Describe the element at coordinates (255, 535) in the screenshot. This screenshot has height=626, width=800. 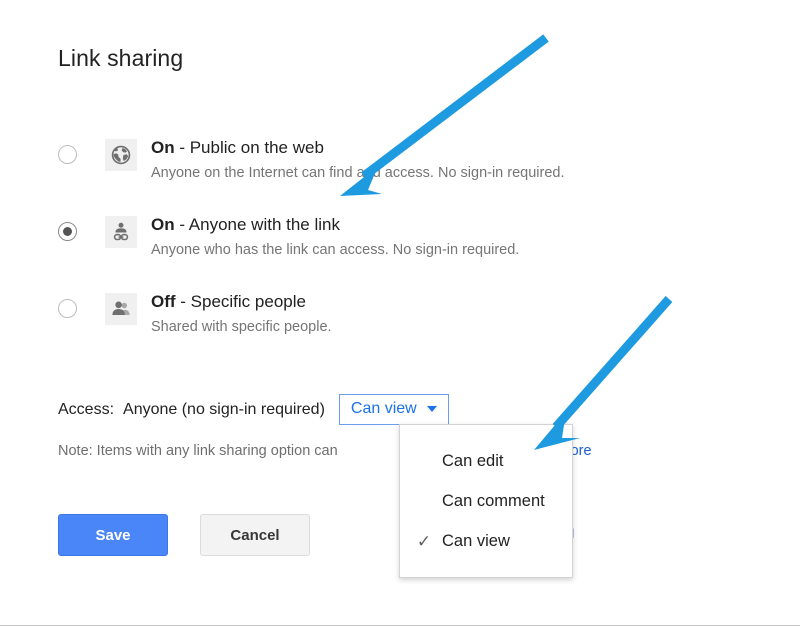
I see `cancel-button: Cancel` at that location.